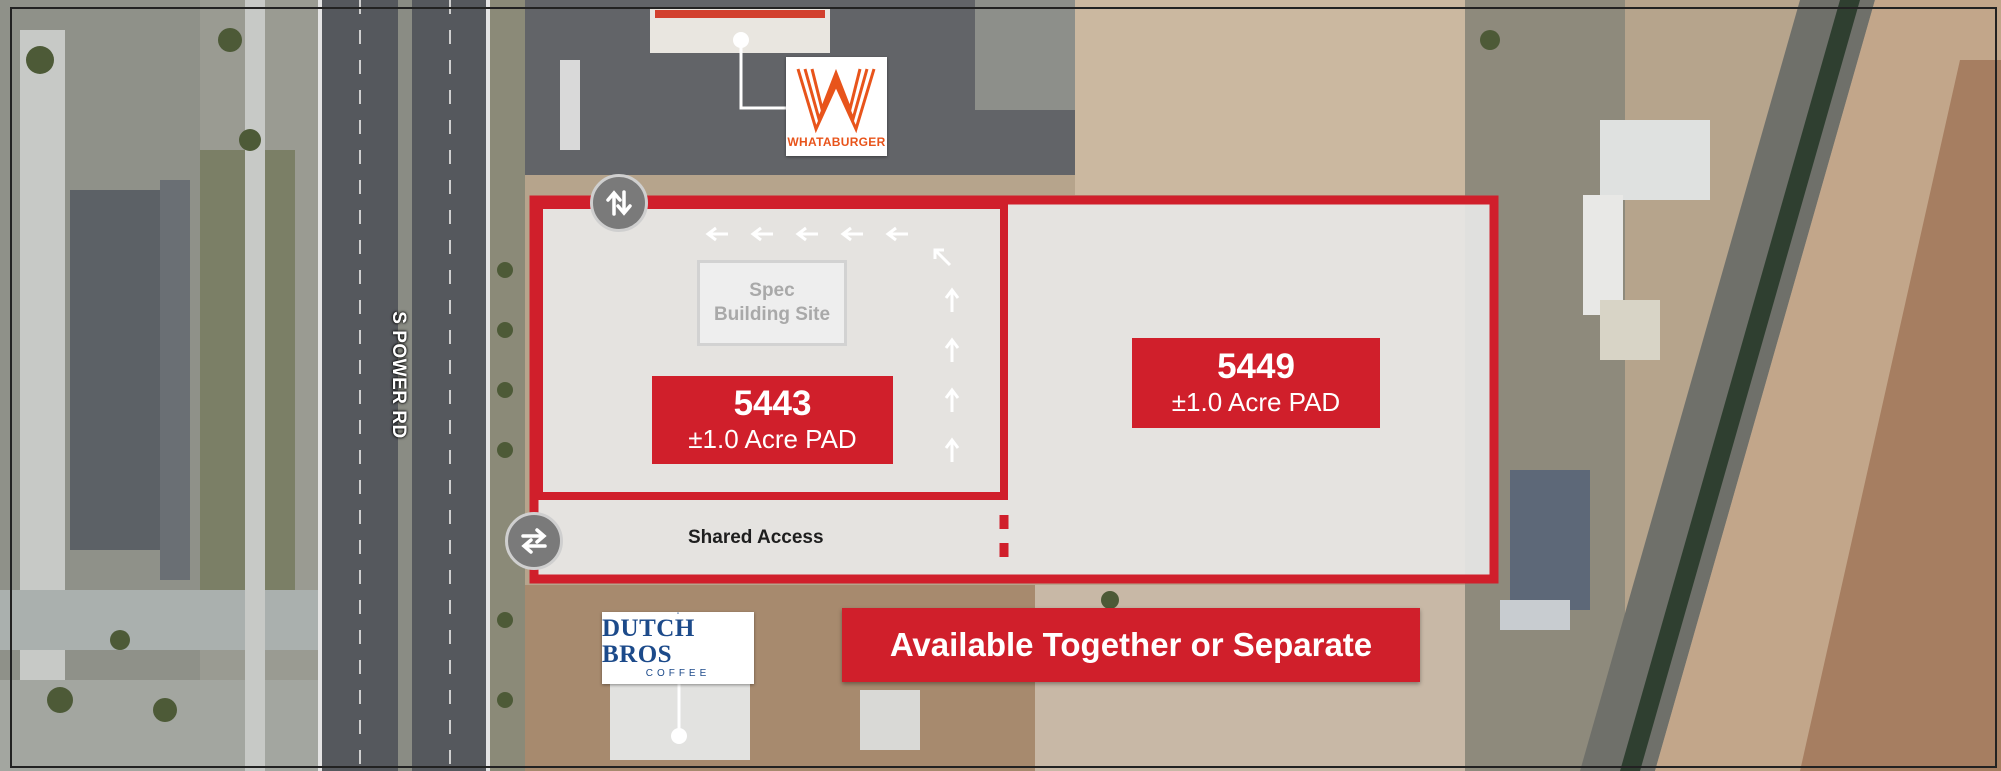 The width and height of the screenshot is (2001, 771). I want to click on dutch-bros-sub: COFFEE, so click(678, 673).